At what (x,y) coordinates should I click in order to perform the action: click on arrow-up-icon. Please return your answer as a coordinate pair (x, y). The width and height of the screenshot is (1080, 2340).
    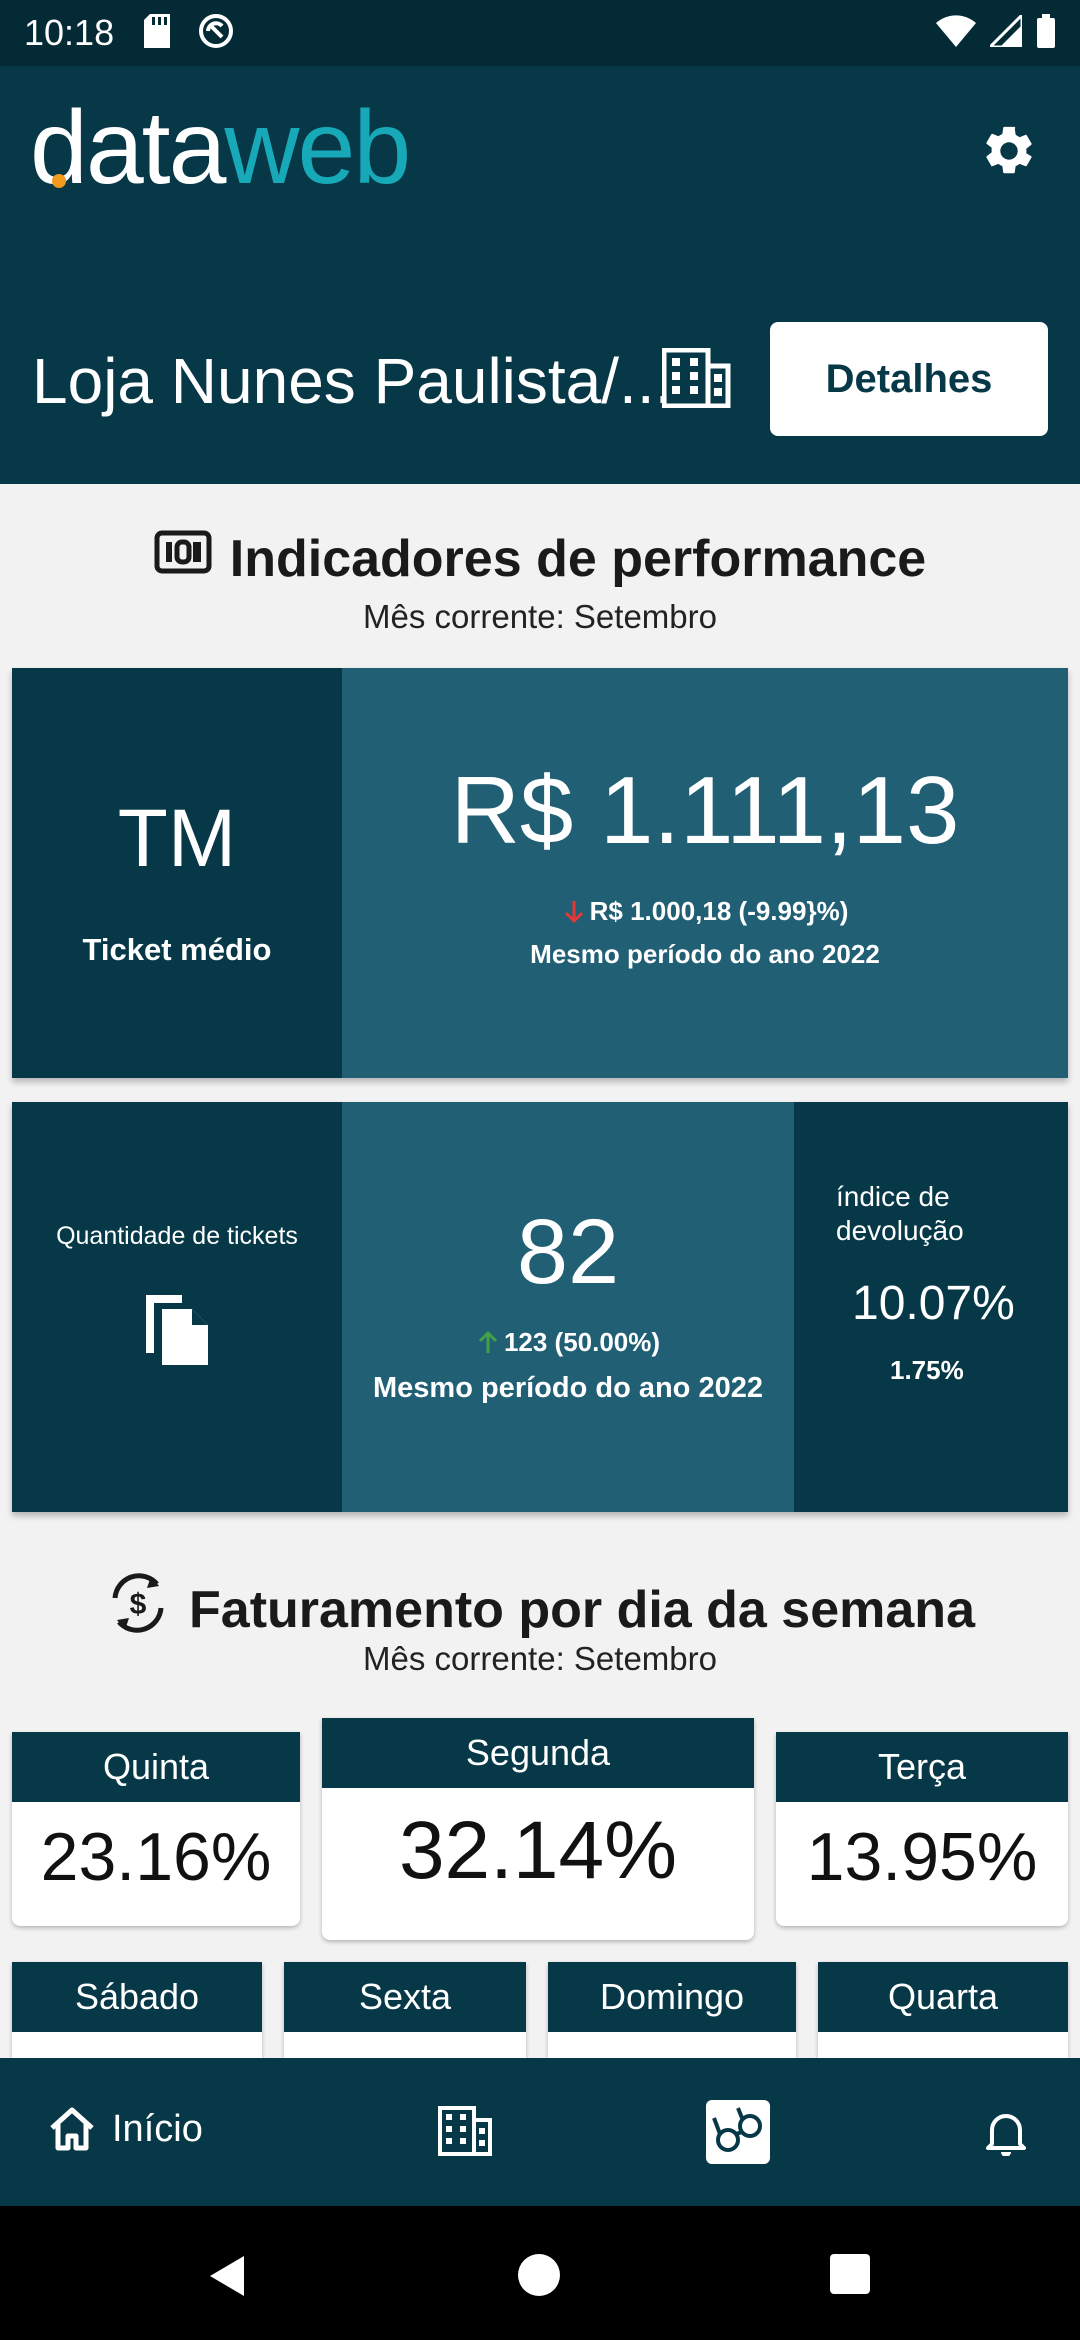
    Looking at the image, I should click on (487, 1341).